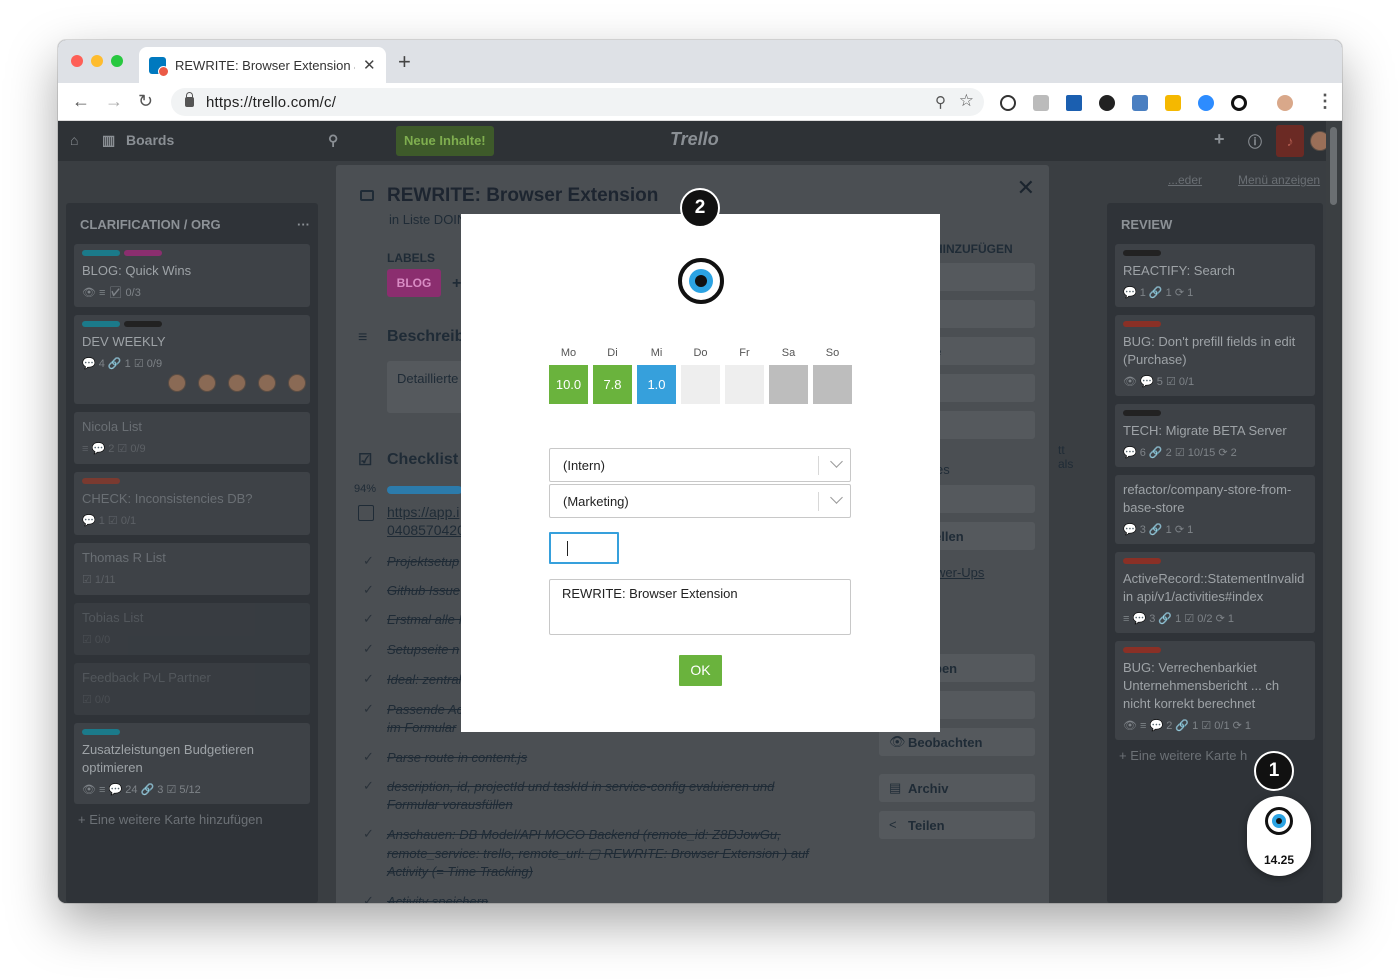  I want to click on list-card: BLOG: Quick Wins 👁 ≡ ☑ 0/3, so click(192, 275).